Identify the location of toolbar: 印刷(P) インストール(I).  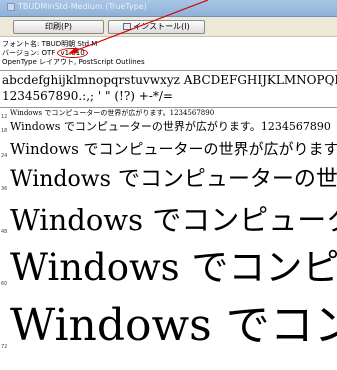
(168, 27).